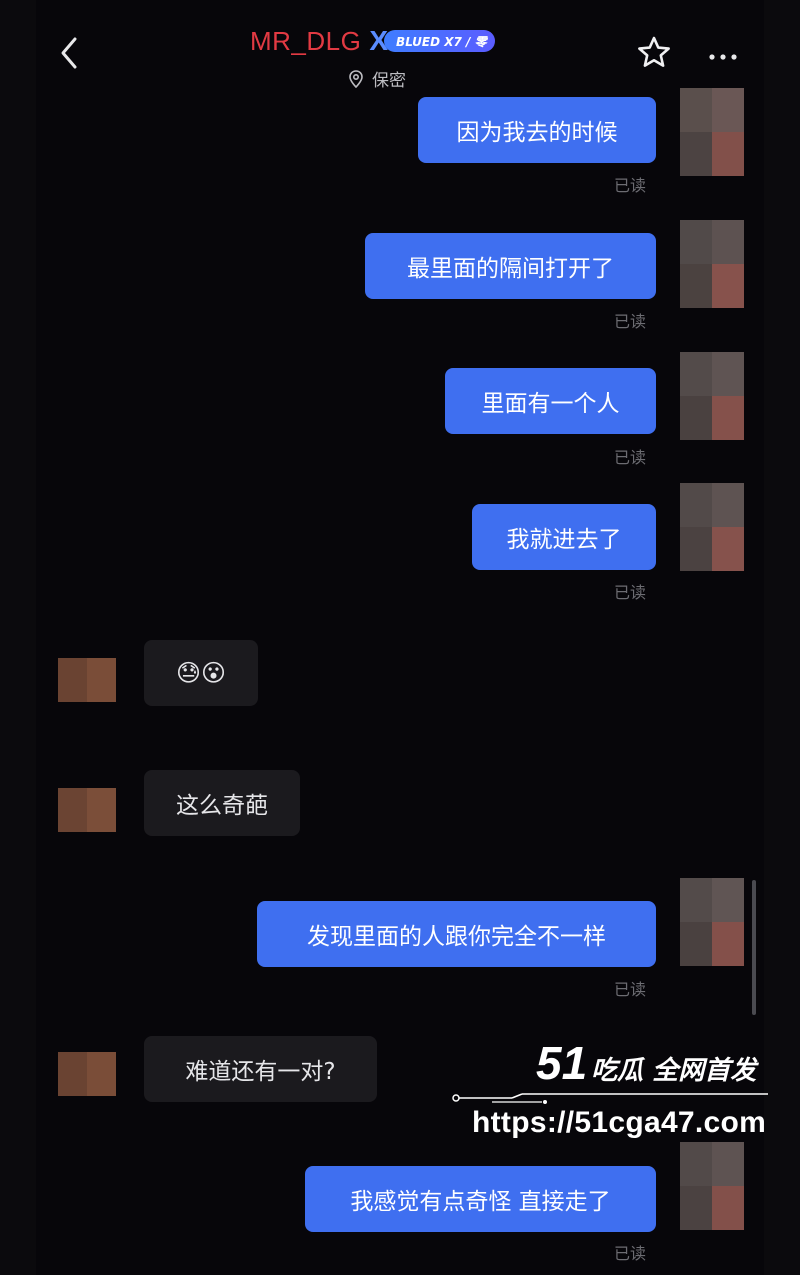 The width and height of the screenshot is (800, 1275). Describe the element at coordinates (550, 401) in the screenshot. I see `outgoing-message: 里面有一个人` at that location.